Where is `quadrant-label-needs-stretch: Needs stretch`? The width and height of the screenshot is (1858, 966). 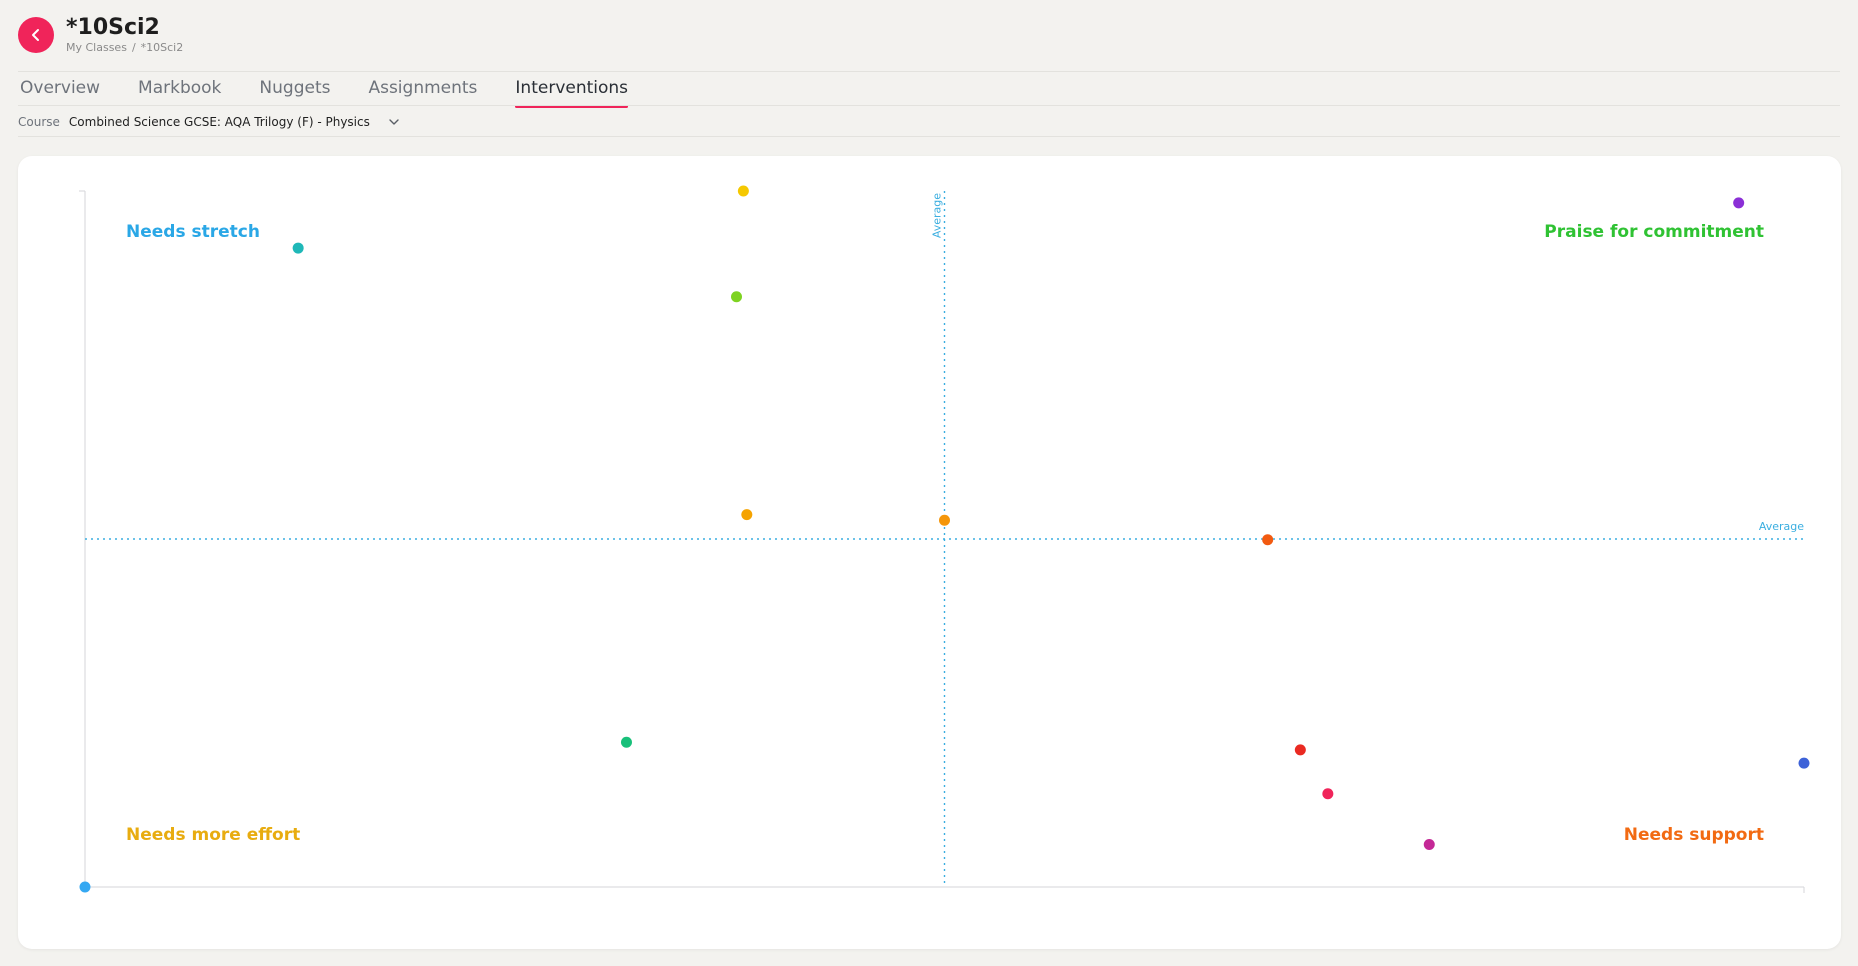
quadrant-label-needs-stretch: Needs stretch is located at coordinates (193, 232).